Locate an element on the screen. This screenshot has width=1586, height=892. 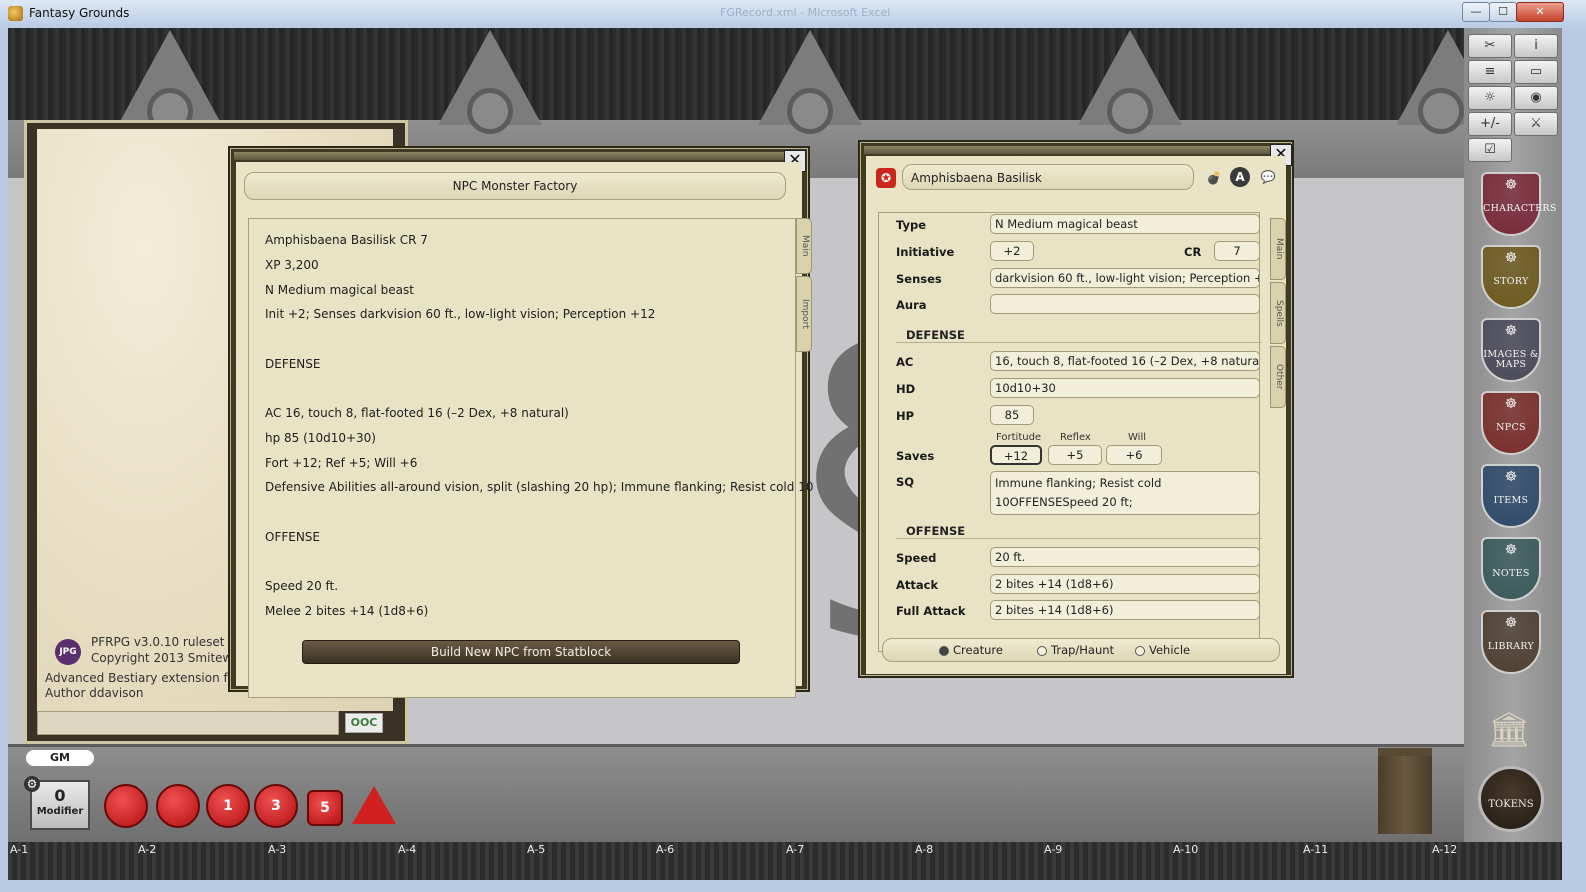
combat-tracker-button: ⚔ is located at coordinates (1536, 124).